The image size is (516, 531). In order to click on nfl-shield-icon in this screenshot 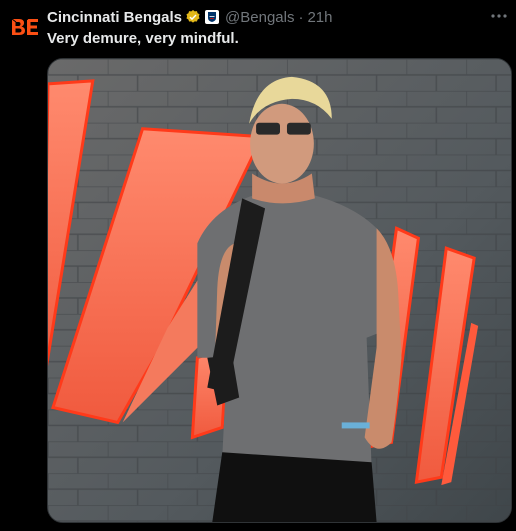, I will do `click(212, 17)`.